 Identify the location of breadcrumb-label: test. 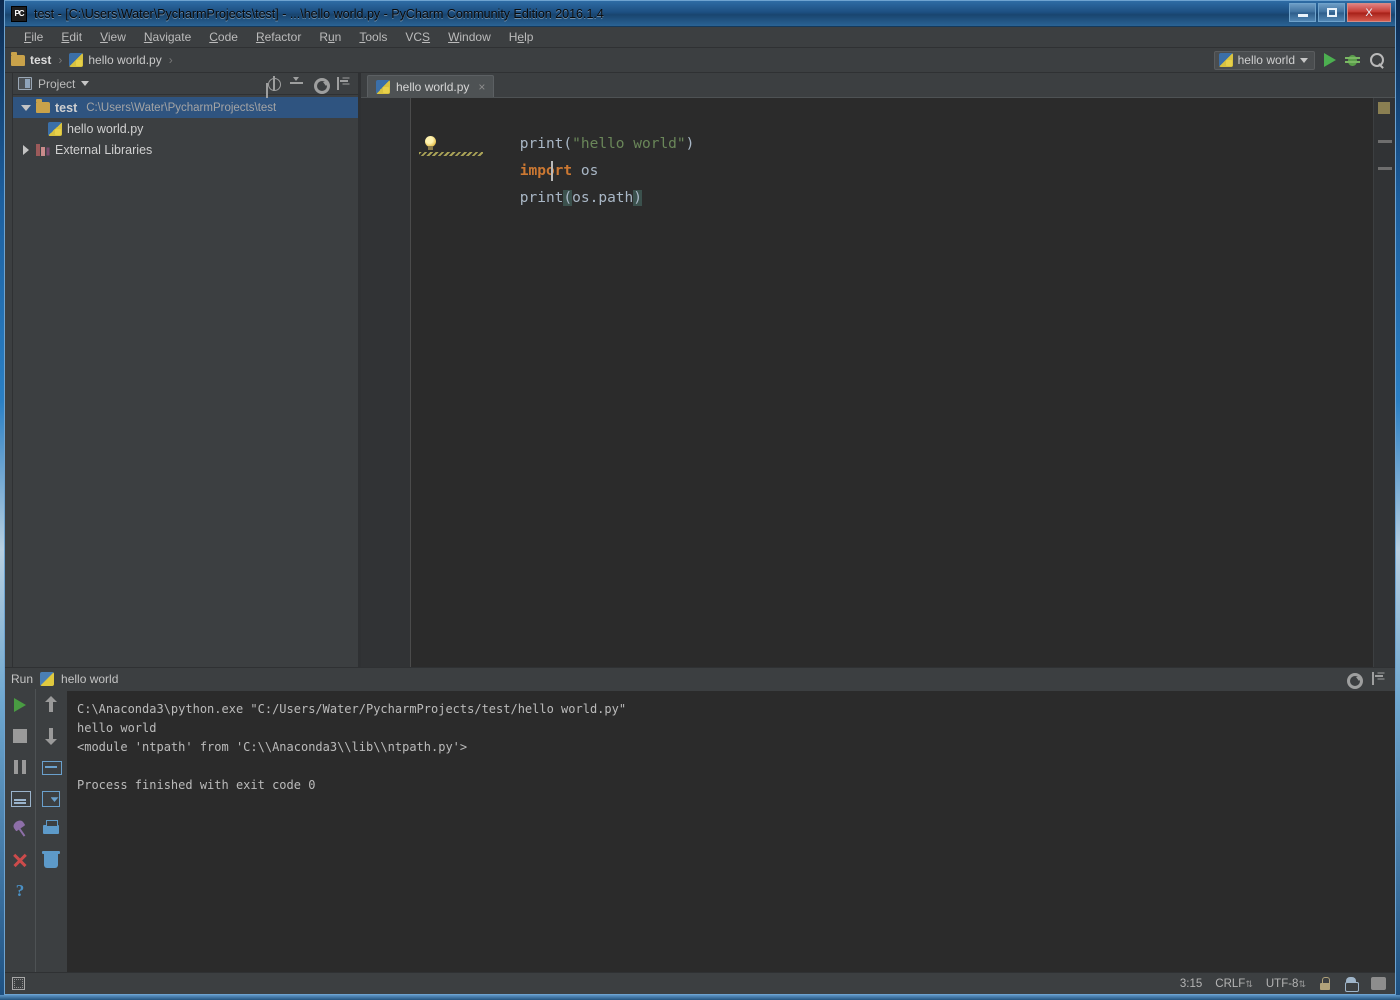
(41, 60).